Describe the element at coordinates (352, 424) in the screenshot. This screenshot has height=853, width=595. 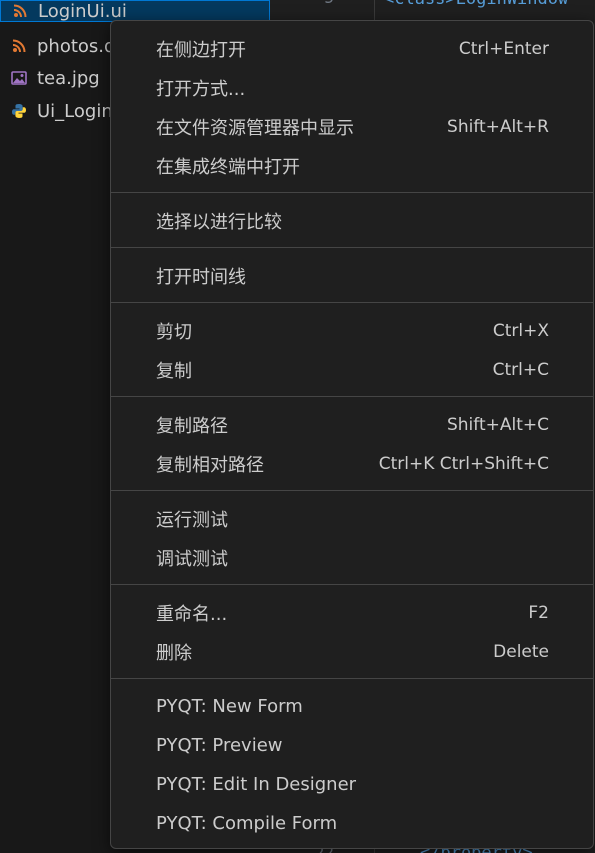
I see `menu-item-copy-path: 复制路径 Shift+Alt+C` at that location.